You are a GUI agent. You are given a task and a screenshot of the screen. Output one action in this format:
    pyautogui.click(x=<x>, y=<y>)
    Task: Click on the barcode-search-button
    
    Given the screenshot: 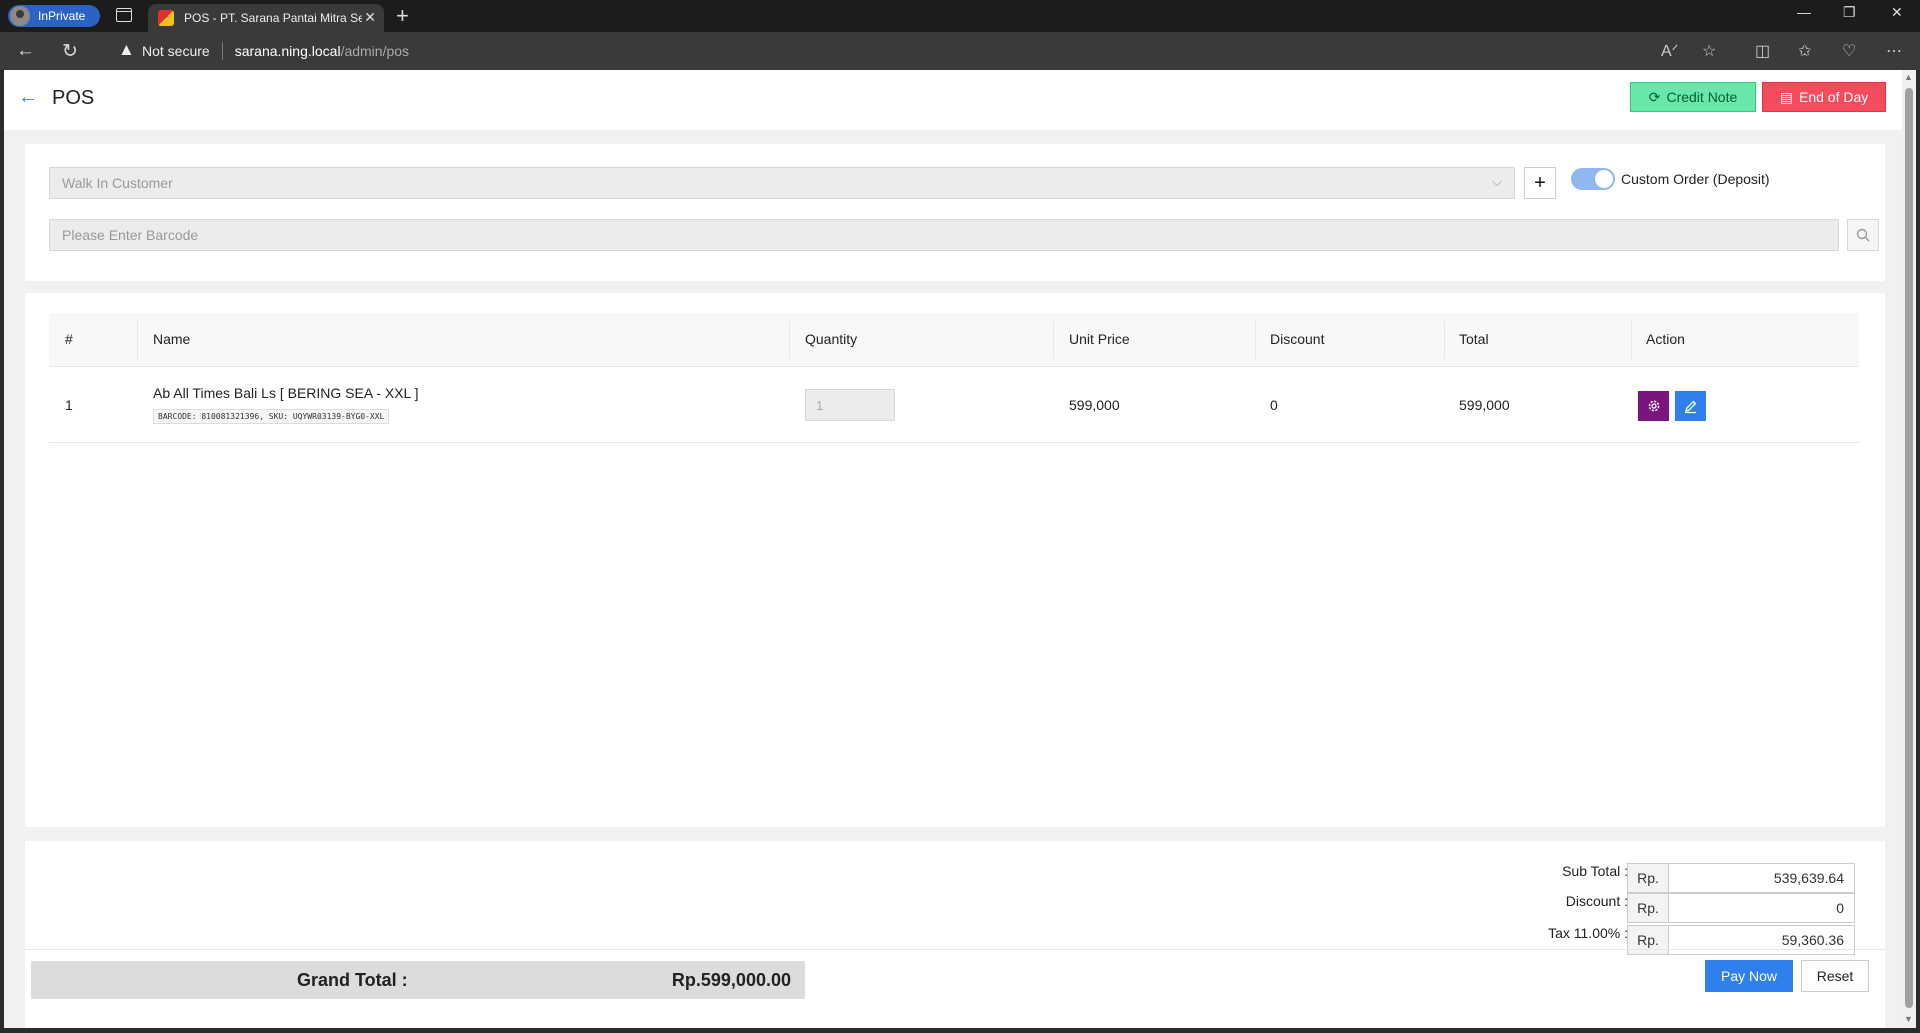 What is the action you would take?
    pyautogui.click(x=1863, y=235)
    